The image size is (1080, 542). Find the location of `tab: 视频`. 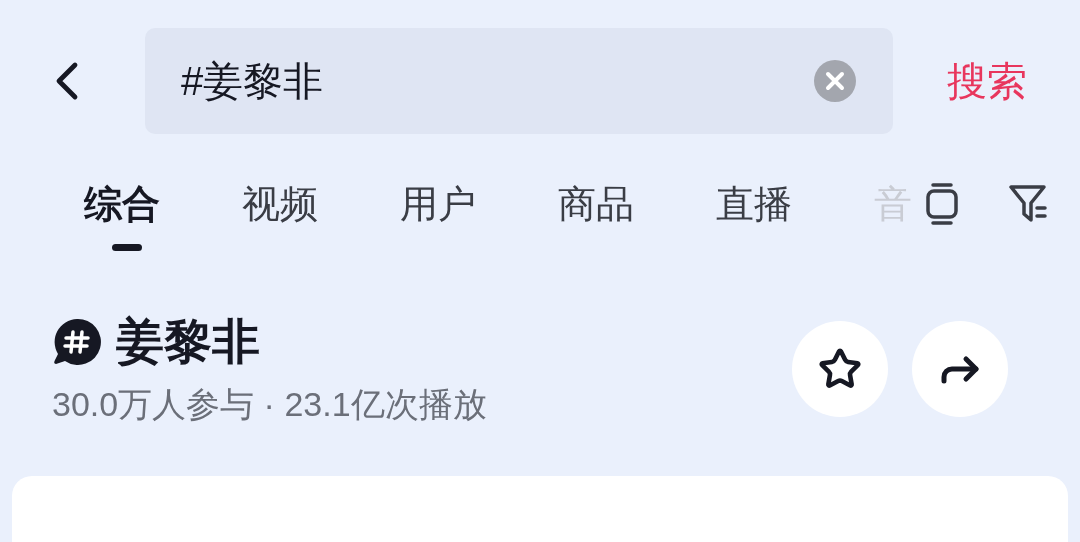

tab: 视频 is located at coordinates (321, 204).